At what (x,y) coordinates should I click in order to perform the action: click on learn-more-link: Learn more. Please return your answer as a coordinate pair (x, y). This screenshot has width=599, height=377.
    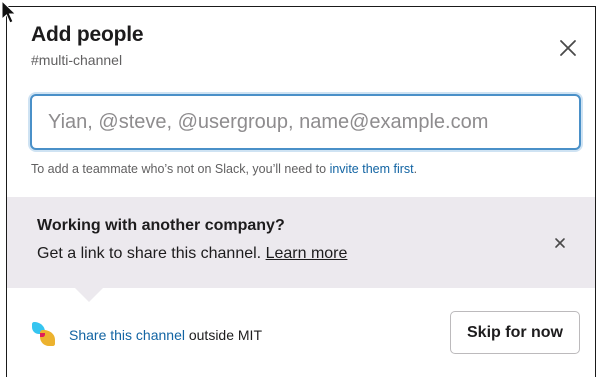
    Looking at the image, I should click on (307, 253).